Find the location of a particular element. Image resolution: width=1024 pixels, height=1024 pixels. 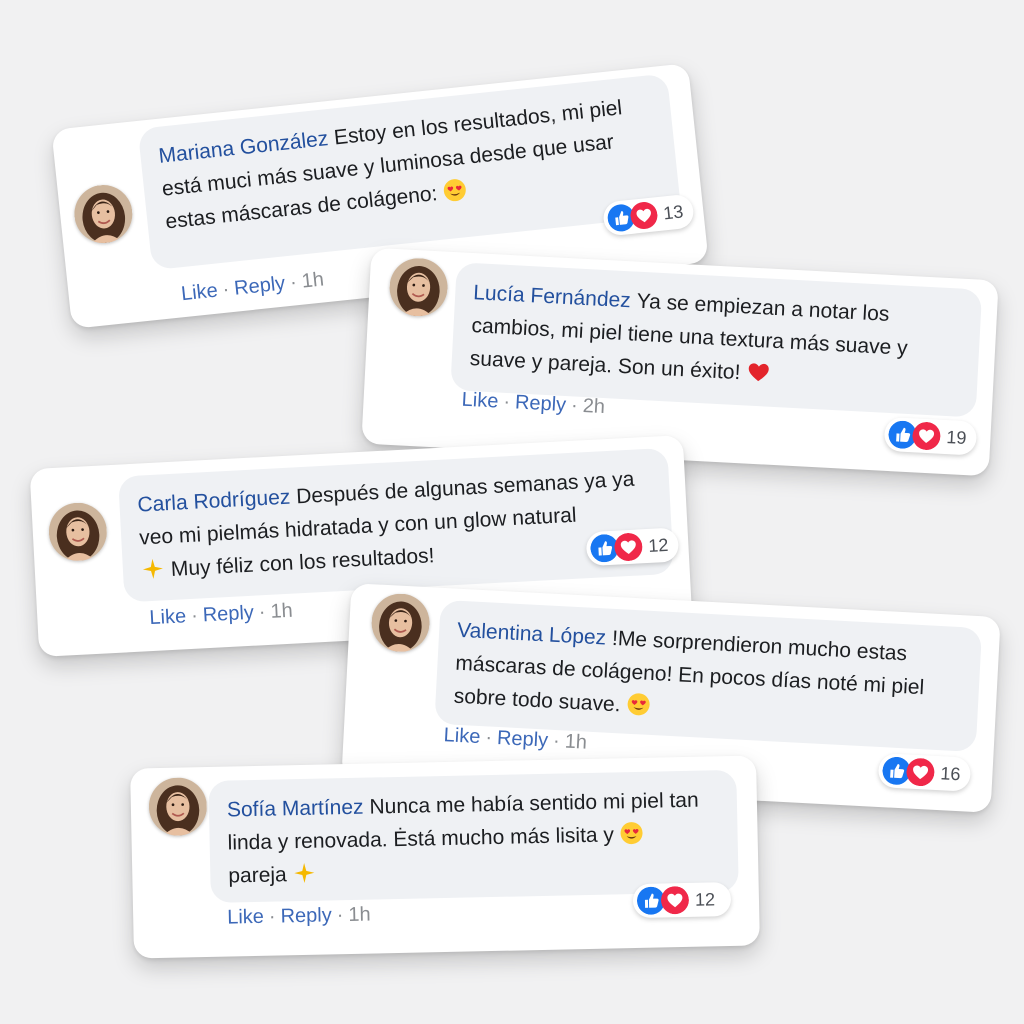

comment-time: 2h is located at coordinates (594, 406).